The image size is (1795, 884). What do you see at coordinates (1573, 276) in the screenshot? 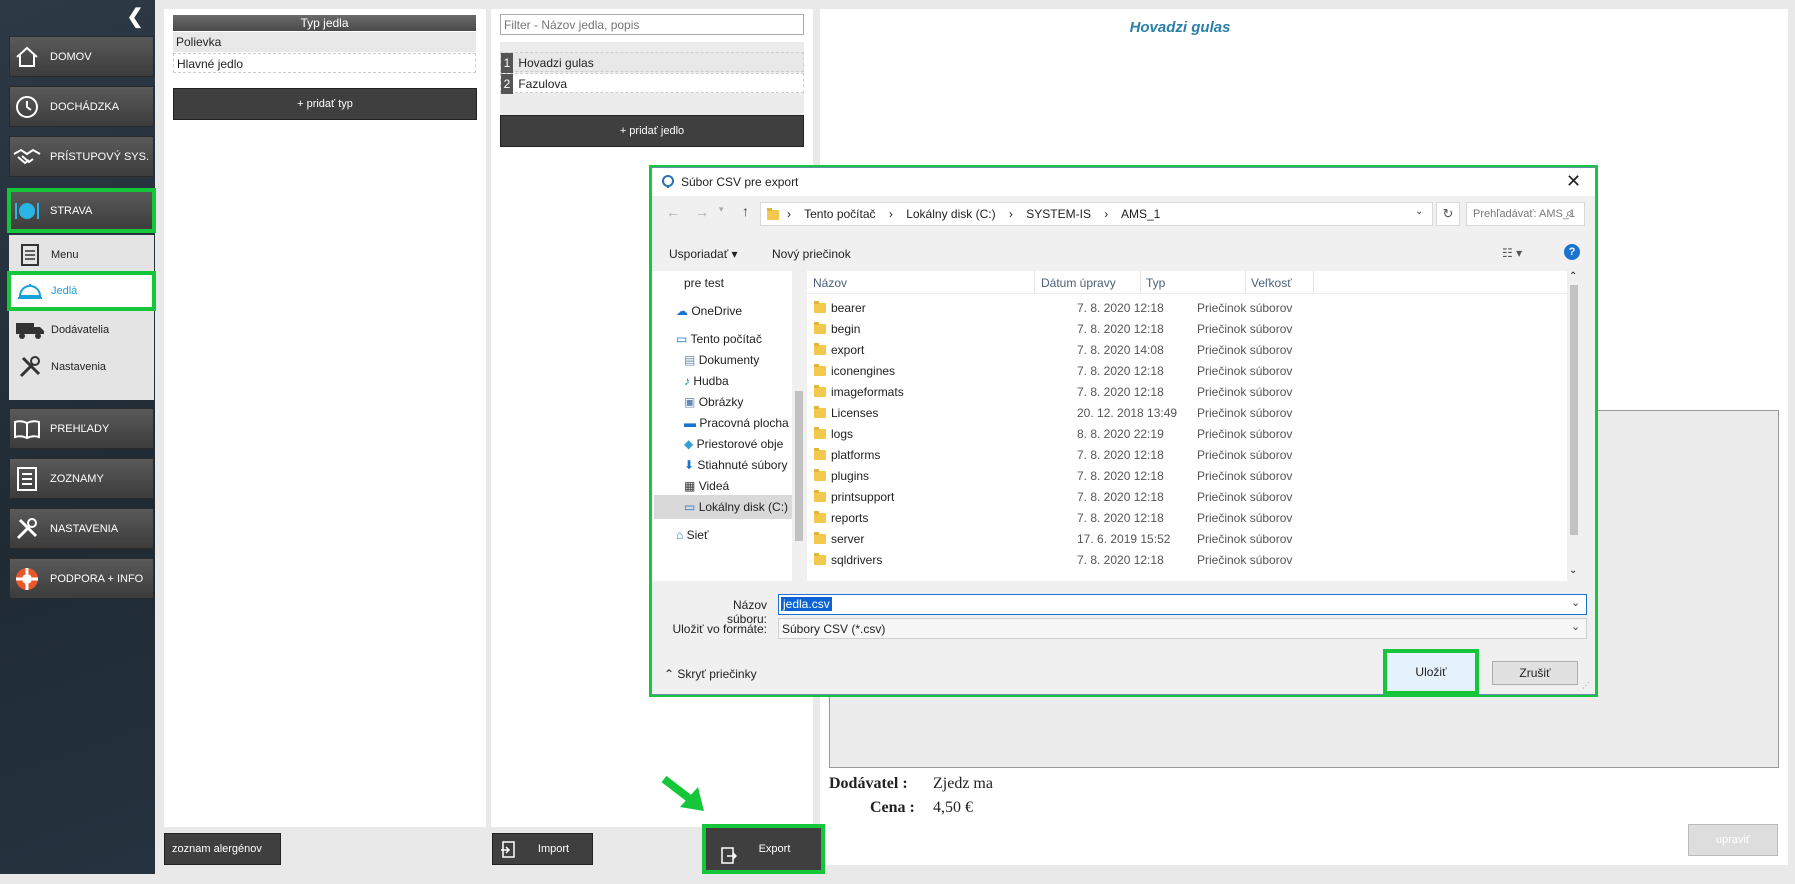
I see `scroll-up-icon: ⌃` at bounding box center [1573, 276].